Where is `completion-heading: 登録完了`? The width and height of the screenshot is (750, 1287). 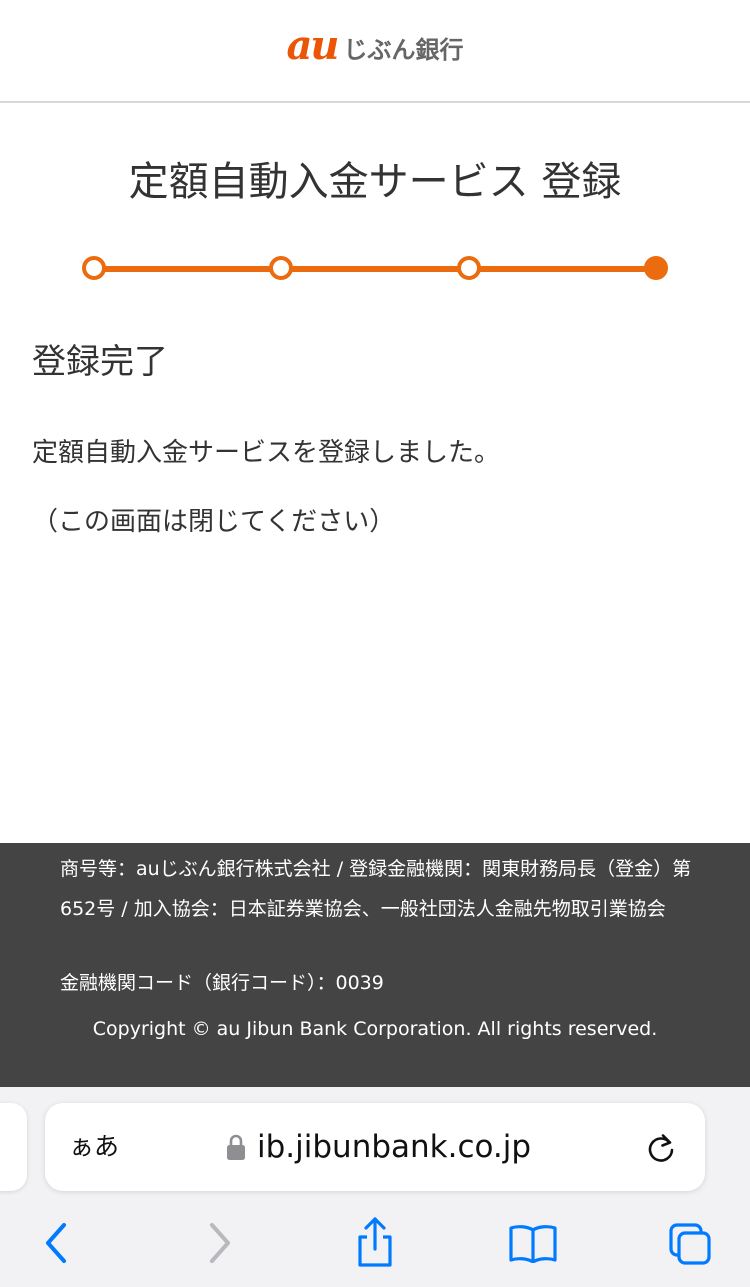 completion-heading: 登録完了 is located at coordinates (100, 362).